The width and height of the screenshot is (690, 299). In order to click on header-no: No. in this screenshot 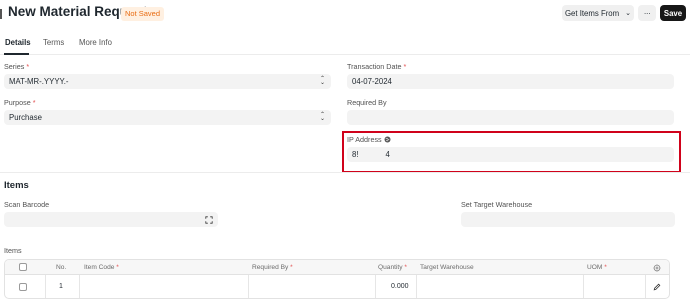, I will do `click(61, 267)`.